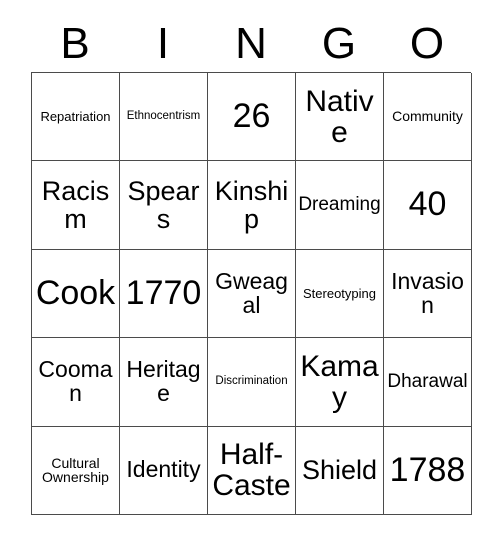 This screenshot has width=500, height=544. I want to click on bingo-cell-label: Shield, so click(339, 470).